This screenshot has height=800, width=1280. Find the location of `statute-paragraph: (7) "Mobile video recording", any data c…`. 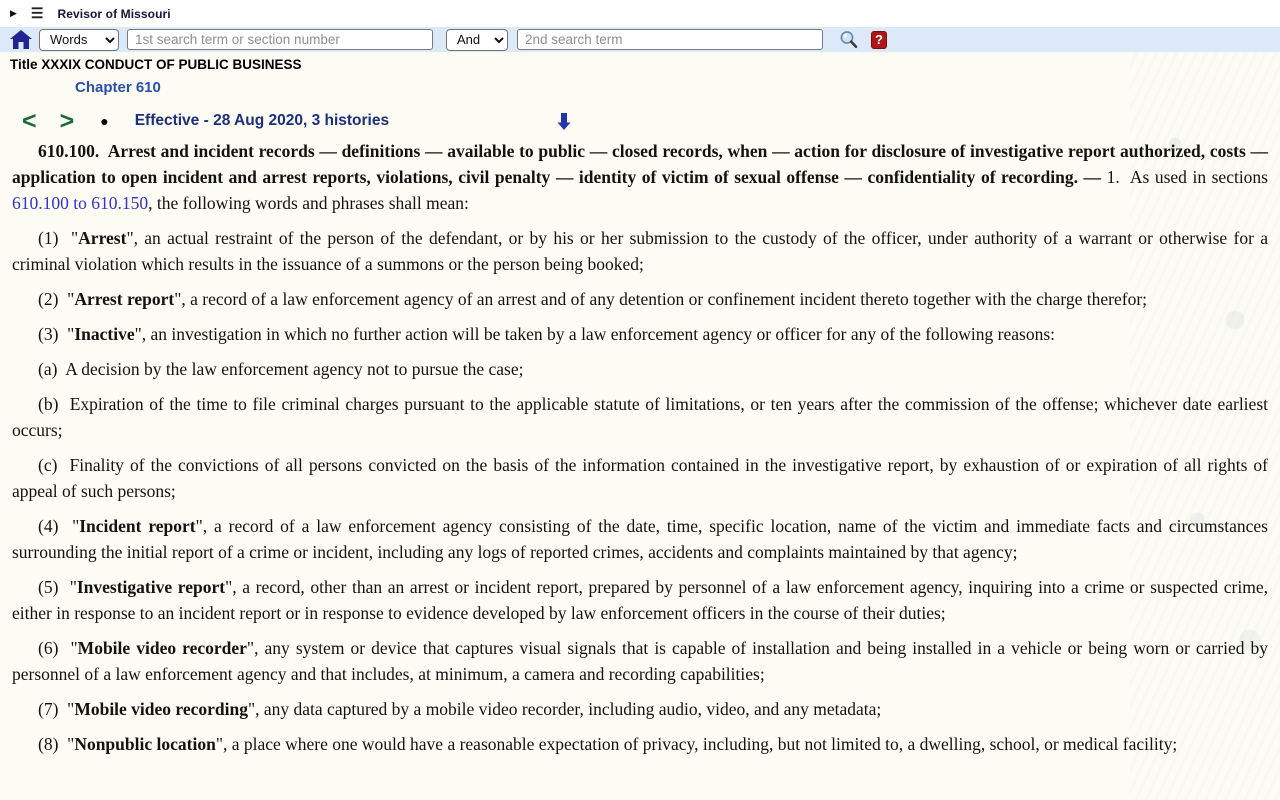

statute-paragraph: (7) "Mobile video recording", any data c… is located at coordinates (640, 709).